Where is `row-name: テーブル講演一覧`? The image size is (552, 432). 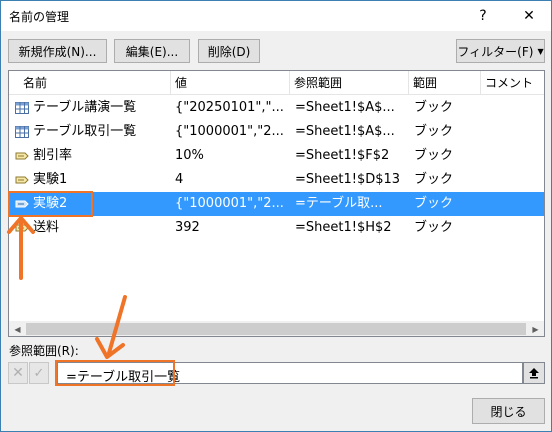 row-name: テーブル講演一覧 is located at coordinates (85, 107).